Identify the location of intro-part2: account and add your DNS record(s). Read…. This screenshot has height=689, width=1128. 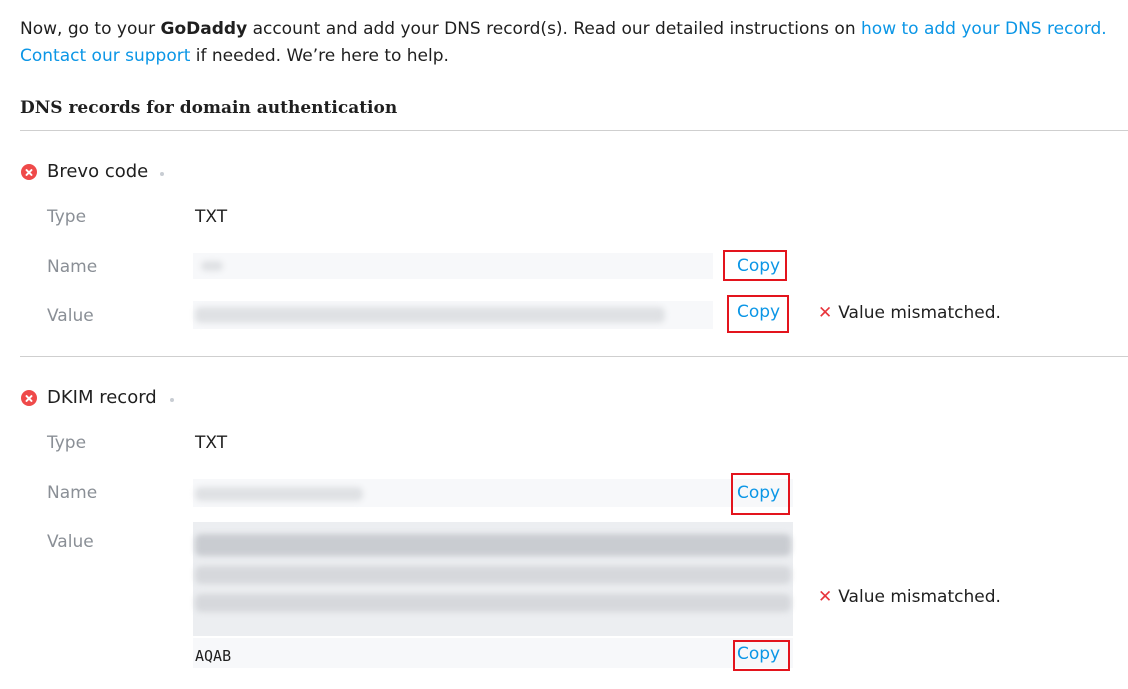
(554, 29).